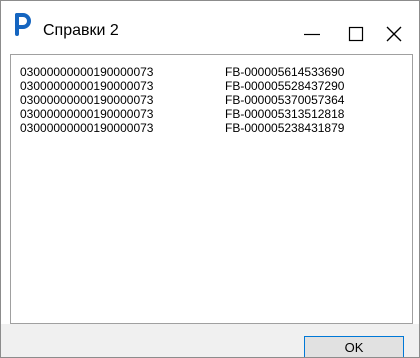 This screenshot has width=420, height=358. What do you see at coordinates (285, 128) in the screenshot?
I see `reference-number: FB-000005238431879` at bounding box center [285, 128].